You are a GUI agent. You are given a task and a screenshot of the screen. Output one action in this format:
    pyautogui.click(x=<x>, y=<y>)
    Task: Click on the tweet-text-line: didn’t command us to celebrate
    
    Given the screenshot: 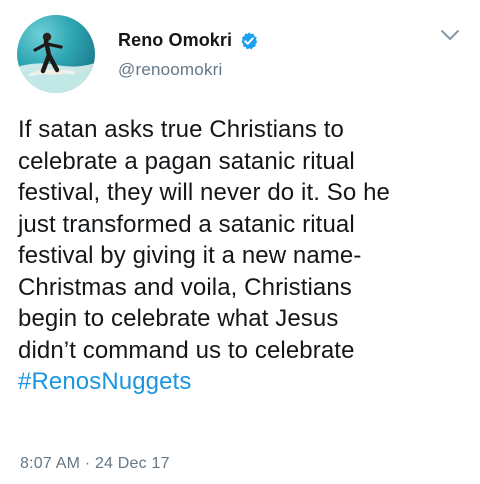 What is the action you would take?
    pyautogui.click(x=186, y=350)
    